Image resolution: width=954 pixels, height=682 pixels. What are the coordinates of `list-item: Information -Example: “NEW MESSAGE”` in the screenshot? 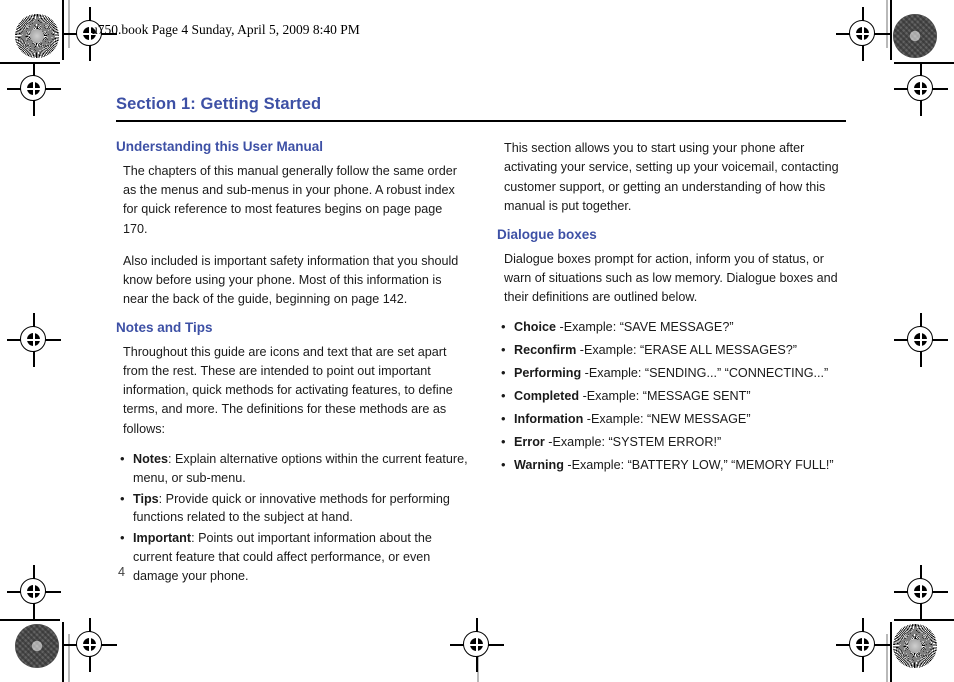 It's located at (671, 419).